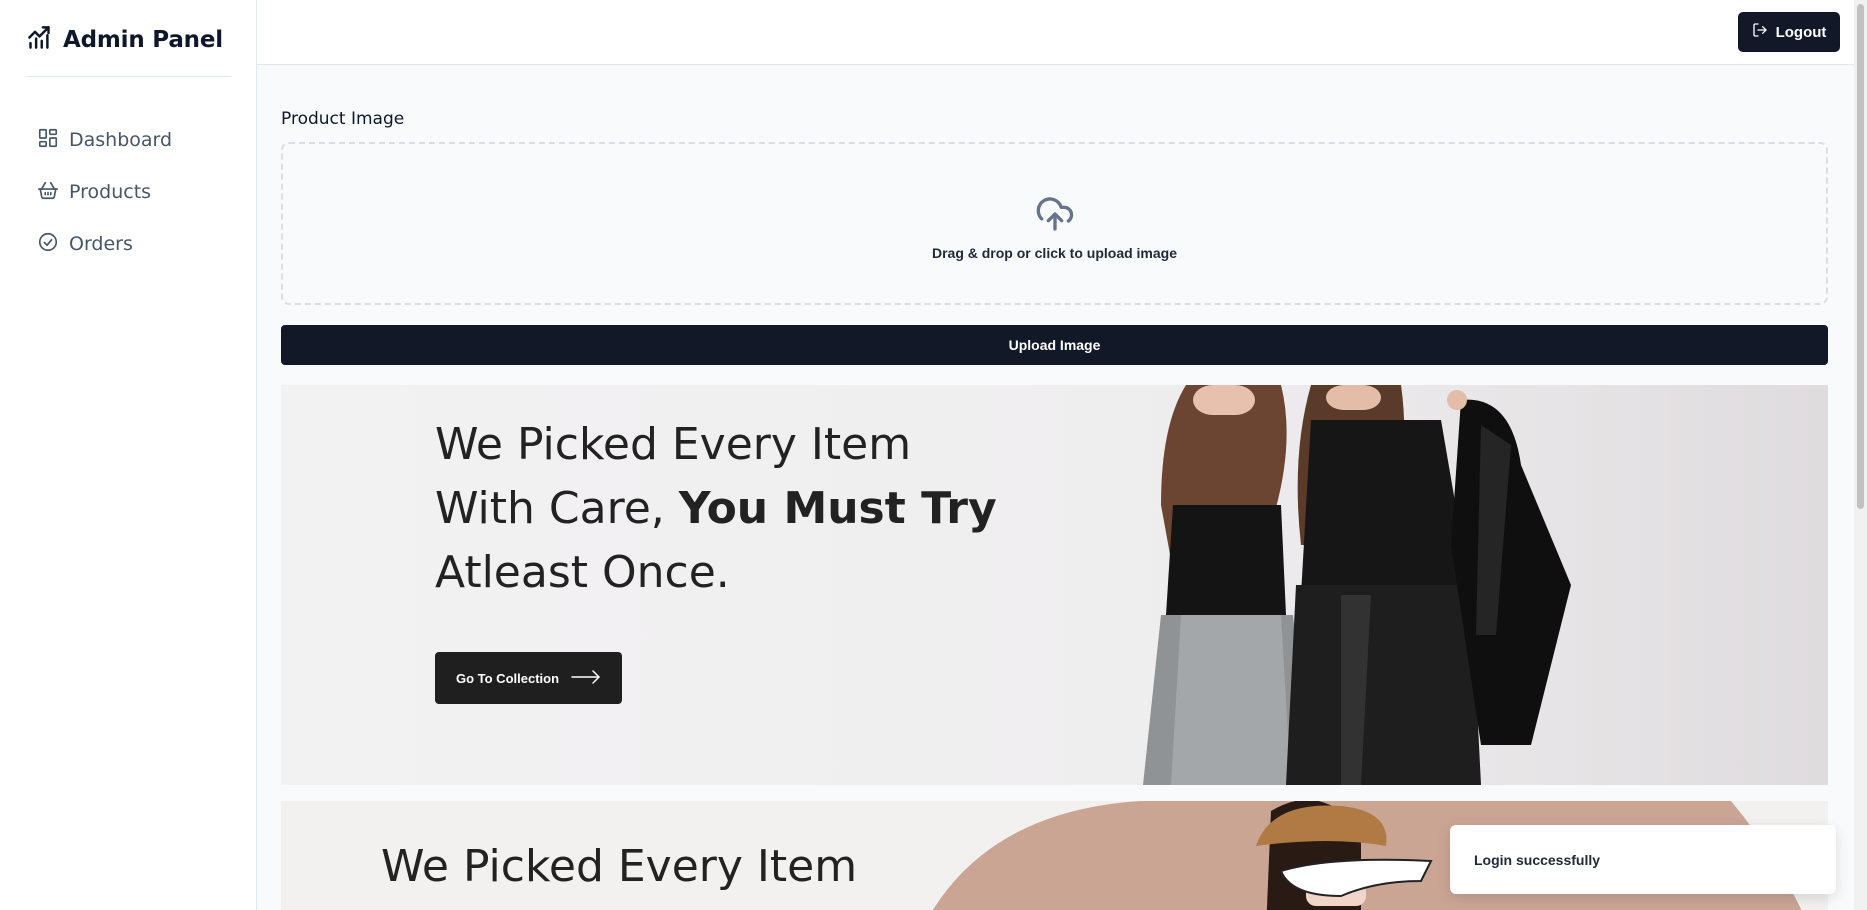 This screenshot has height=910, width=1867. What do you see at coordinates (48, 192) in the screenshot?
I see `basket-icon` at bounding box center [48, 192].